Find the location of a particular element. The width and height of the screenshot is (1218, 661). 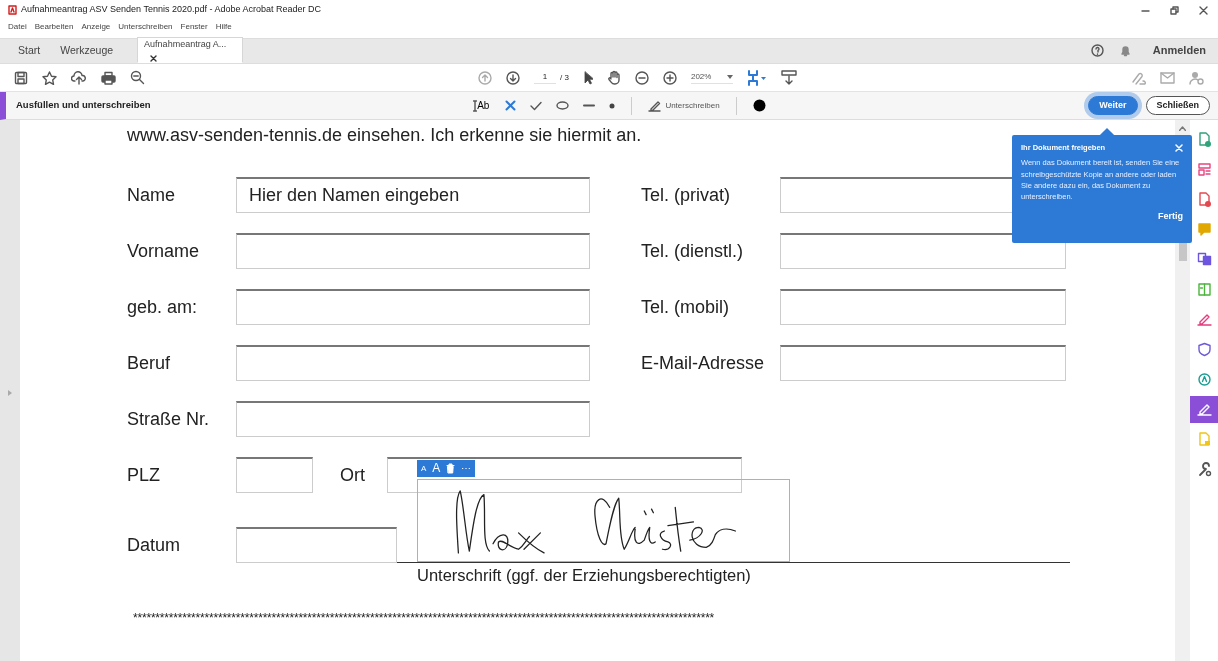

field-label: E-Mail-Adresse is located at coordinates (703, 363).